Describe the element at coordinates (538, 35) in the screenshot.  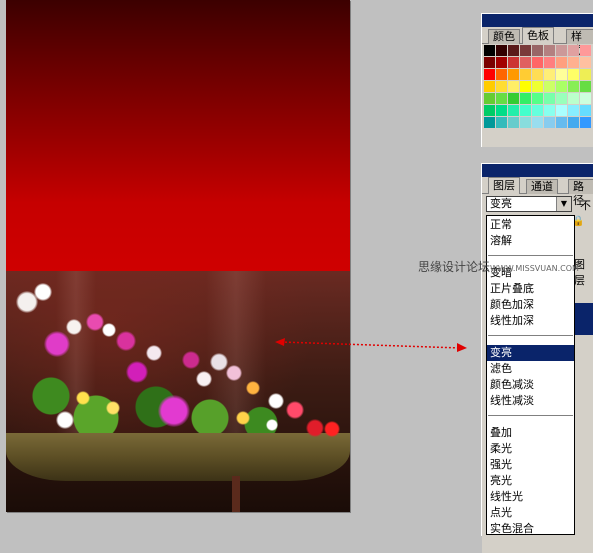
I see `tab-swatches: 色板` at that location.